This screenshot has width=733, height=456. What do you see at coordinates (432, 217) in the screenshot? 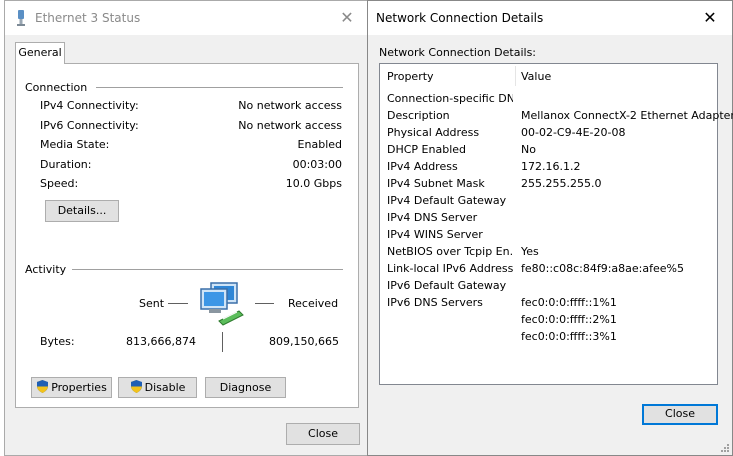
I see `property-cell: IPv4 DNS Server` at bounding box center [432, 217].